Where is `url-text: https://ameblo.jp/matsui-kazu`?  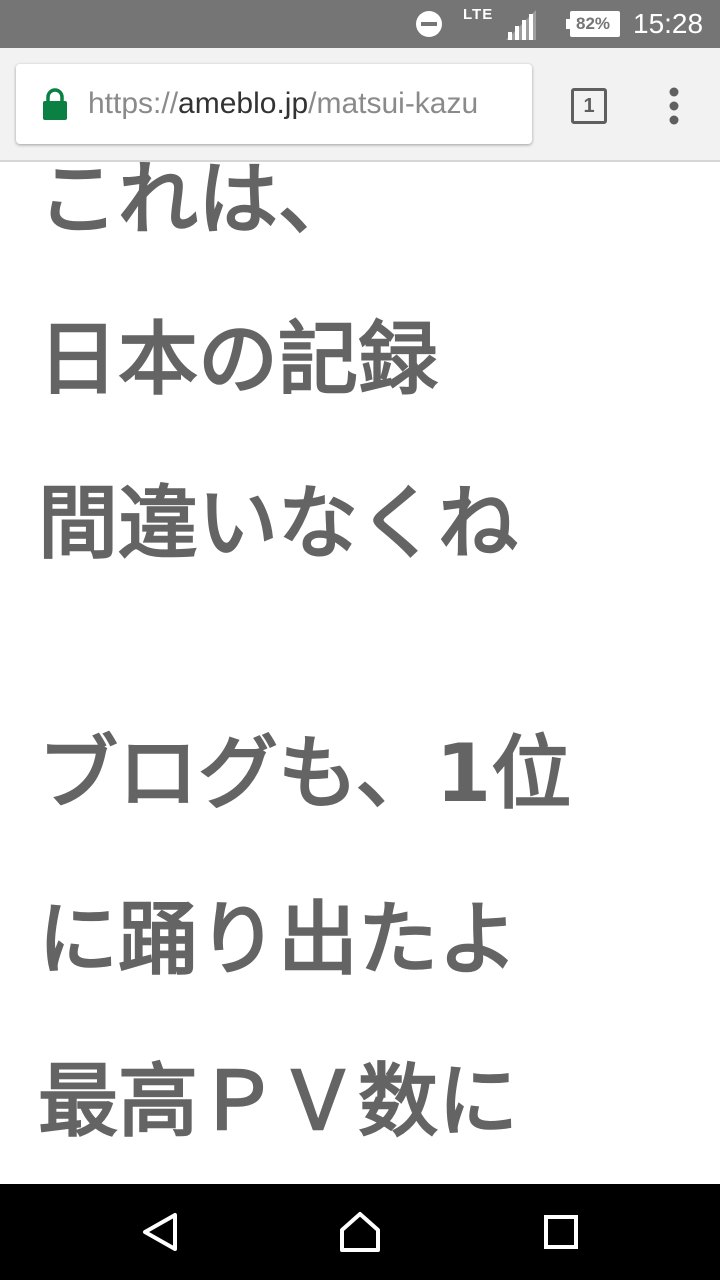 url-text: https://ameblo.jp/matsui-kazu is located at coordinates (283, 104).